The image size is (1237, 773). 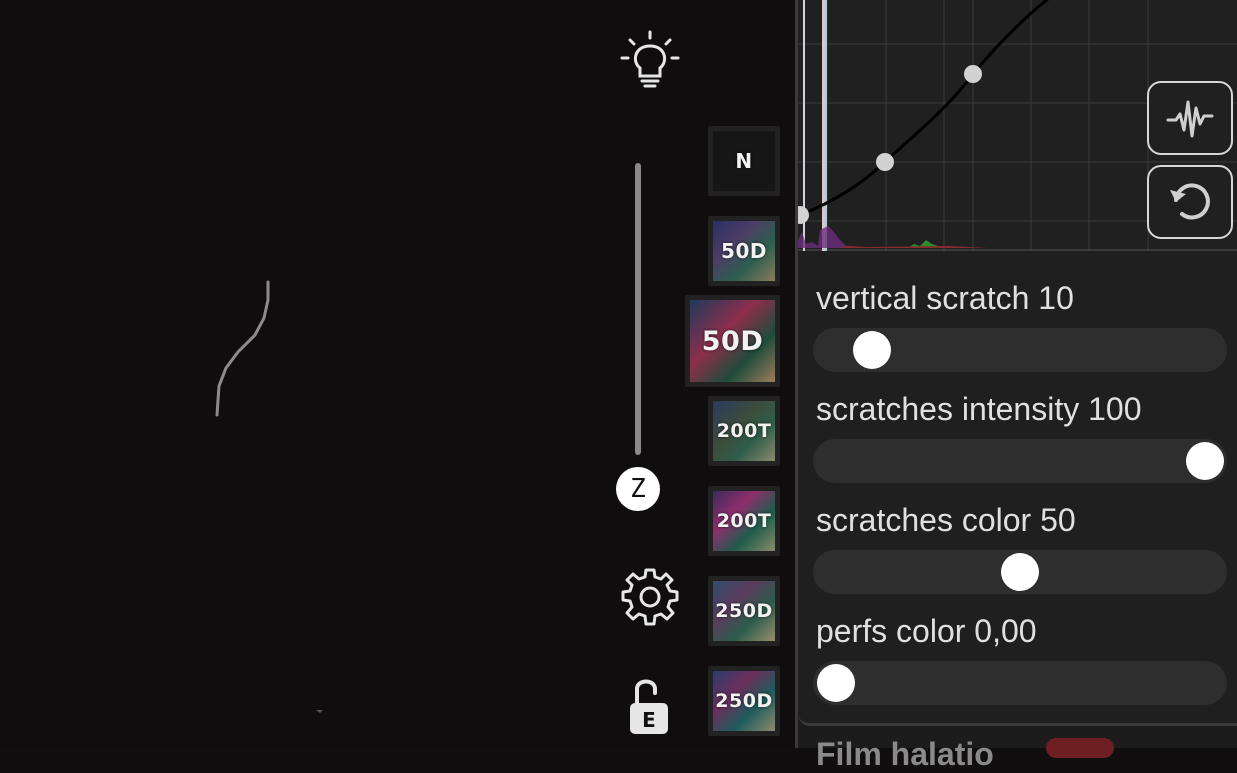 I want to click on scratch-line, so click(x=269, y=496).